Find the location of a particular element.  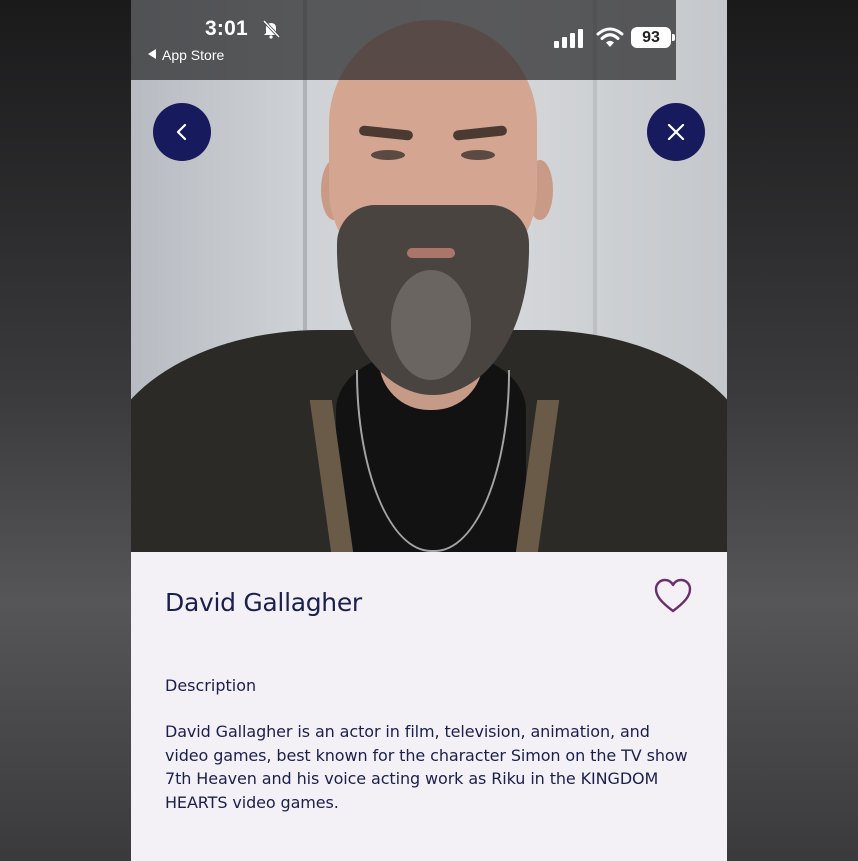

back-button is located at coordinates (182, 132).